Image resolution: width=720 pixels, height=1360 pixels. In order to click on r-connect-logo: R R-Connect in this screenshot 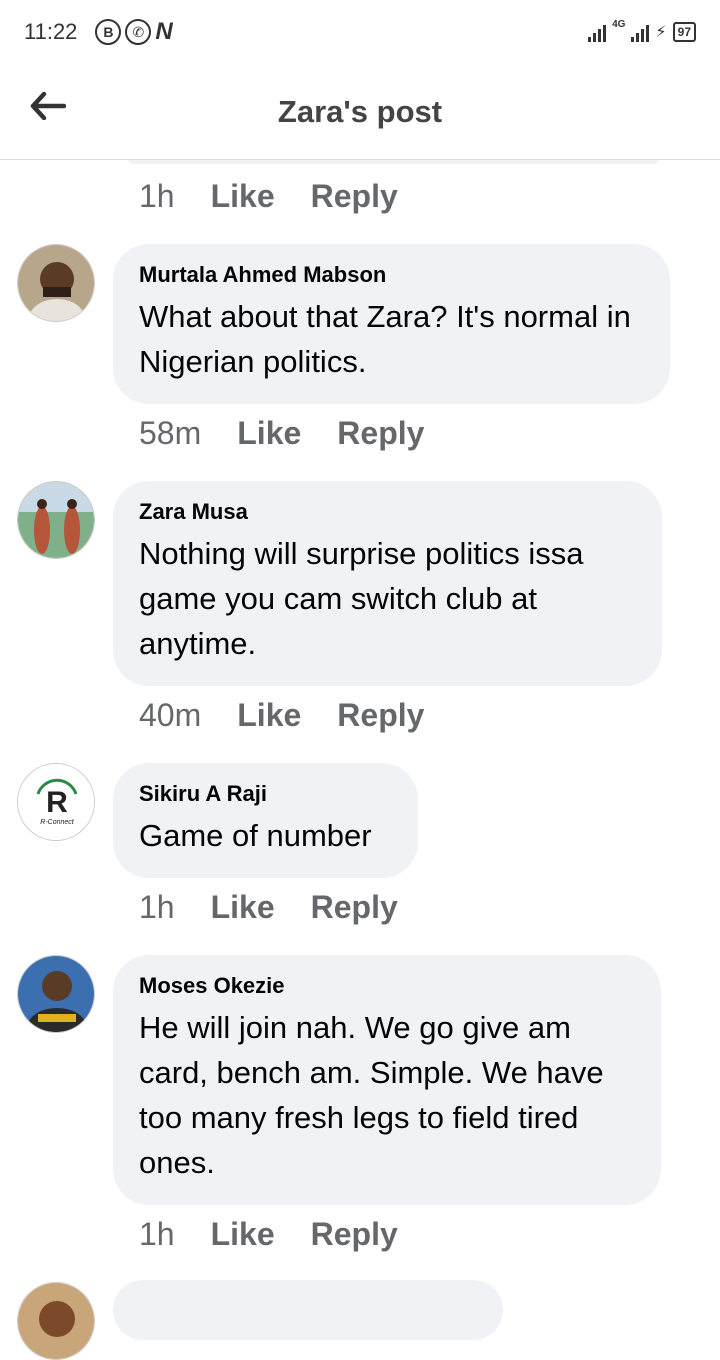, I will do `click(56, 802)`.